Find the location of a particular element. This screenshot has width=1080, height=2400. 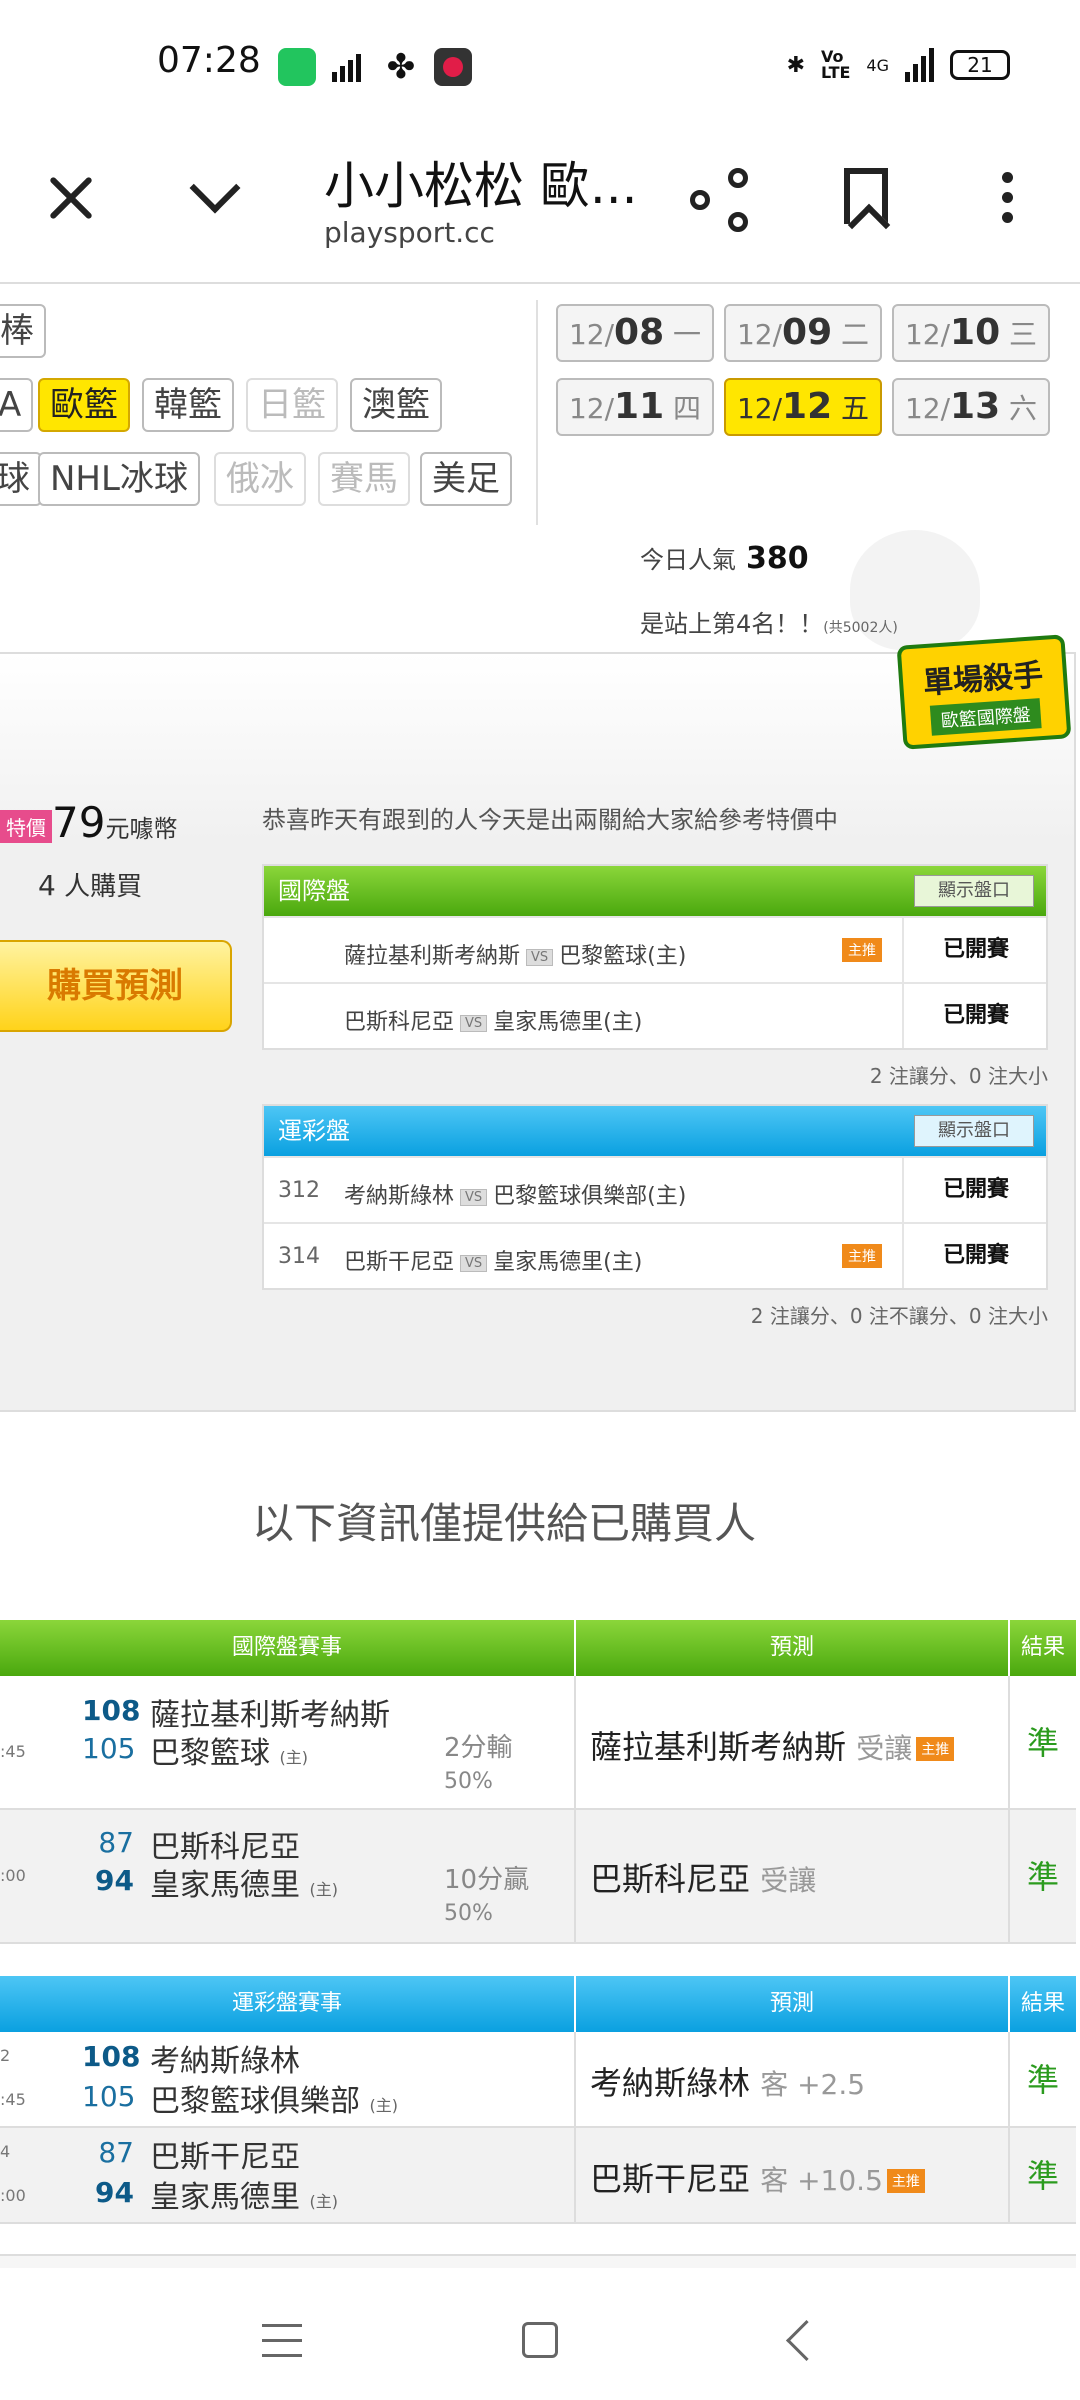

back-icon is located at coordinates (800, 2340).